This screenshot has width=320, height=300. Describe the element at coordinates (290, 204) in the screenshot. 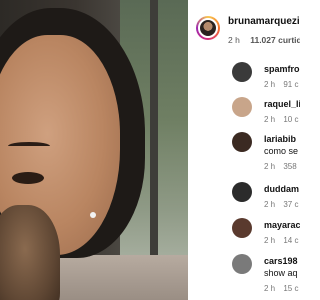

I see `comment-likes: 37 c` at that location.